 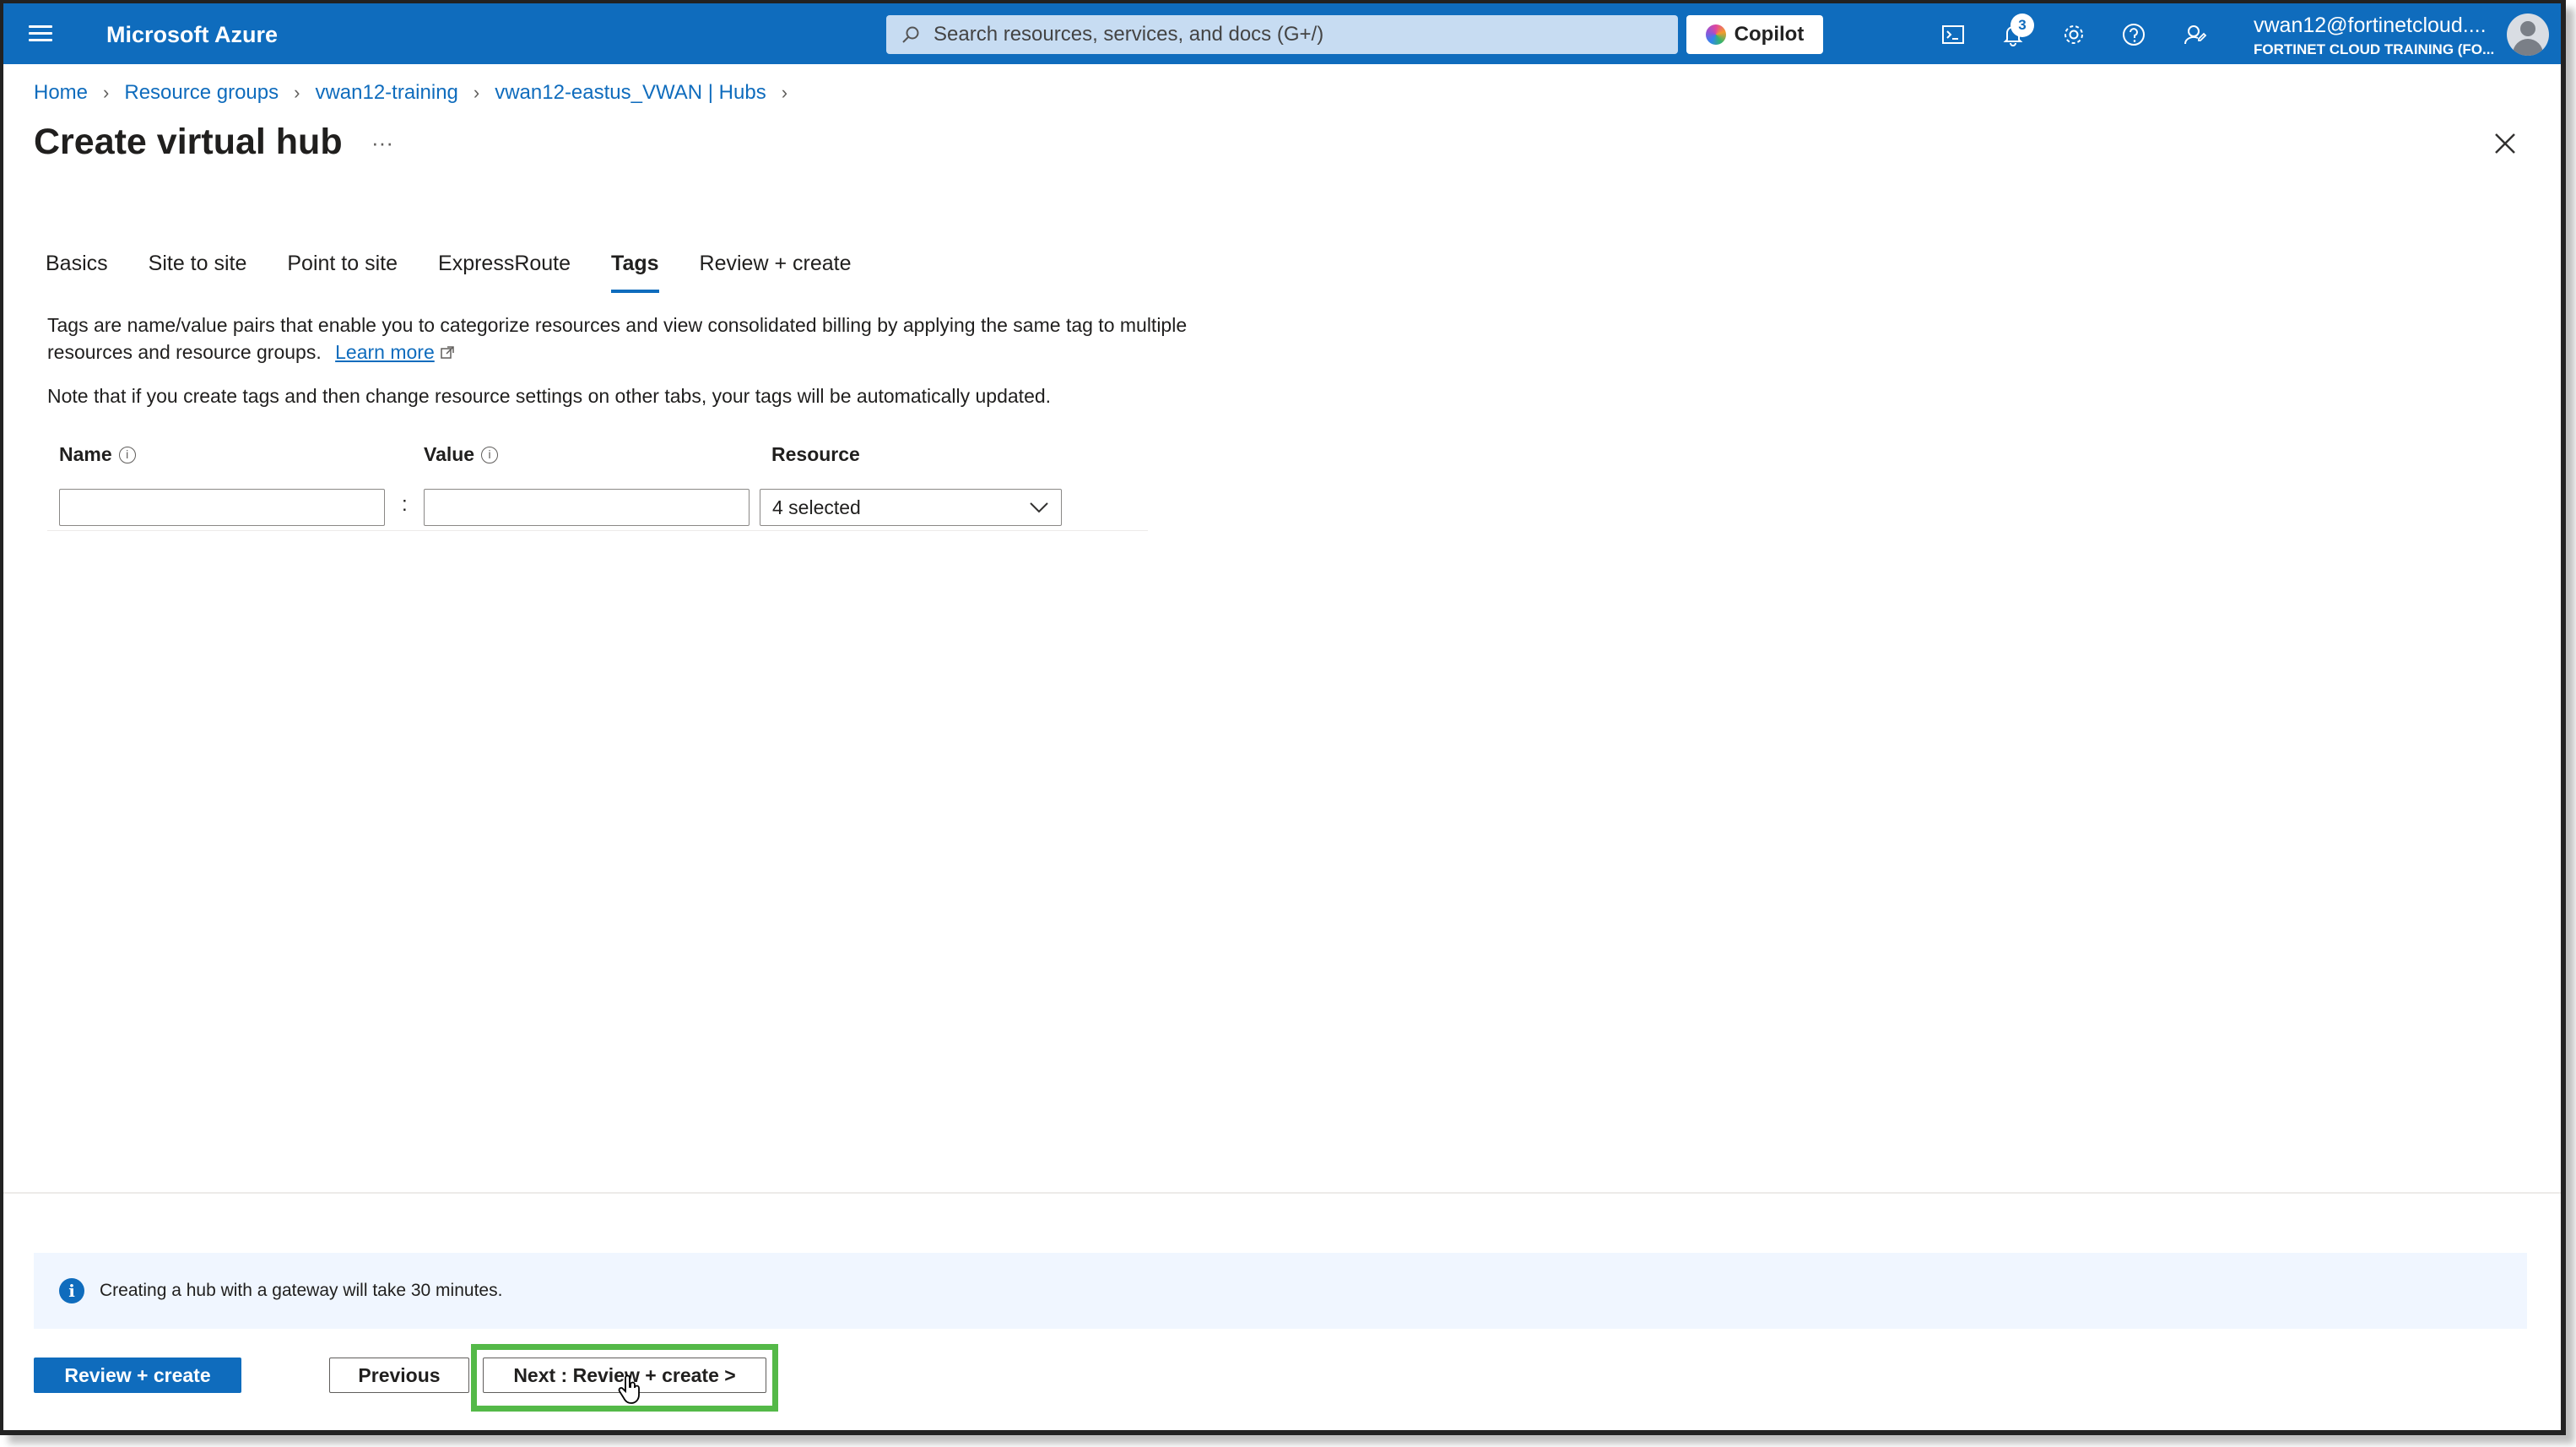 What do you see at coordinates (399, 1376) in the screenshot?
I see `previous-button: Previous` at bounding box center [399, 1376].